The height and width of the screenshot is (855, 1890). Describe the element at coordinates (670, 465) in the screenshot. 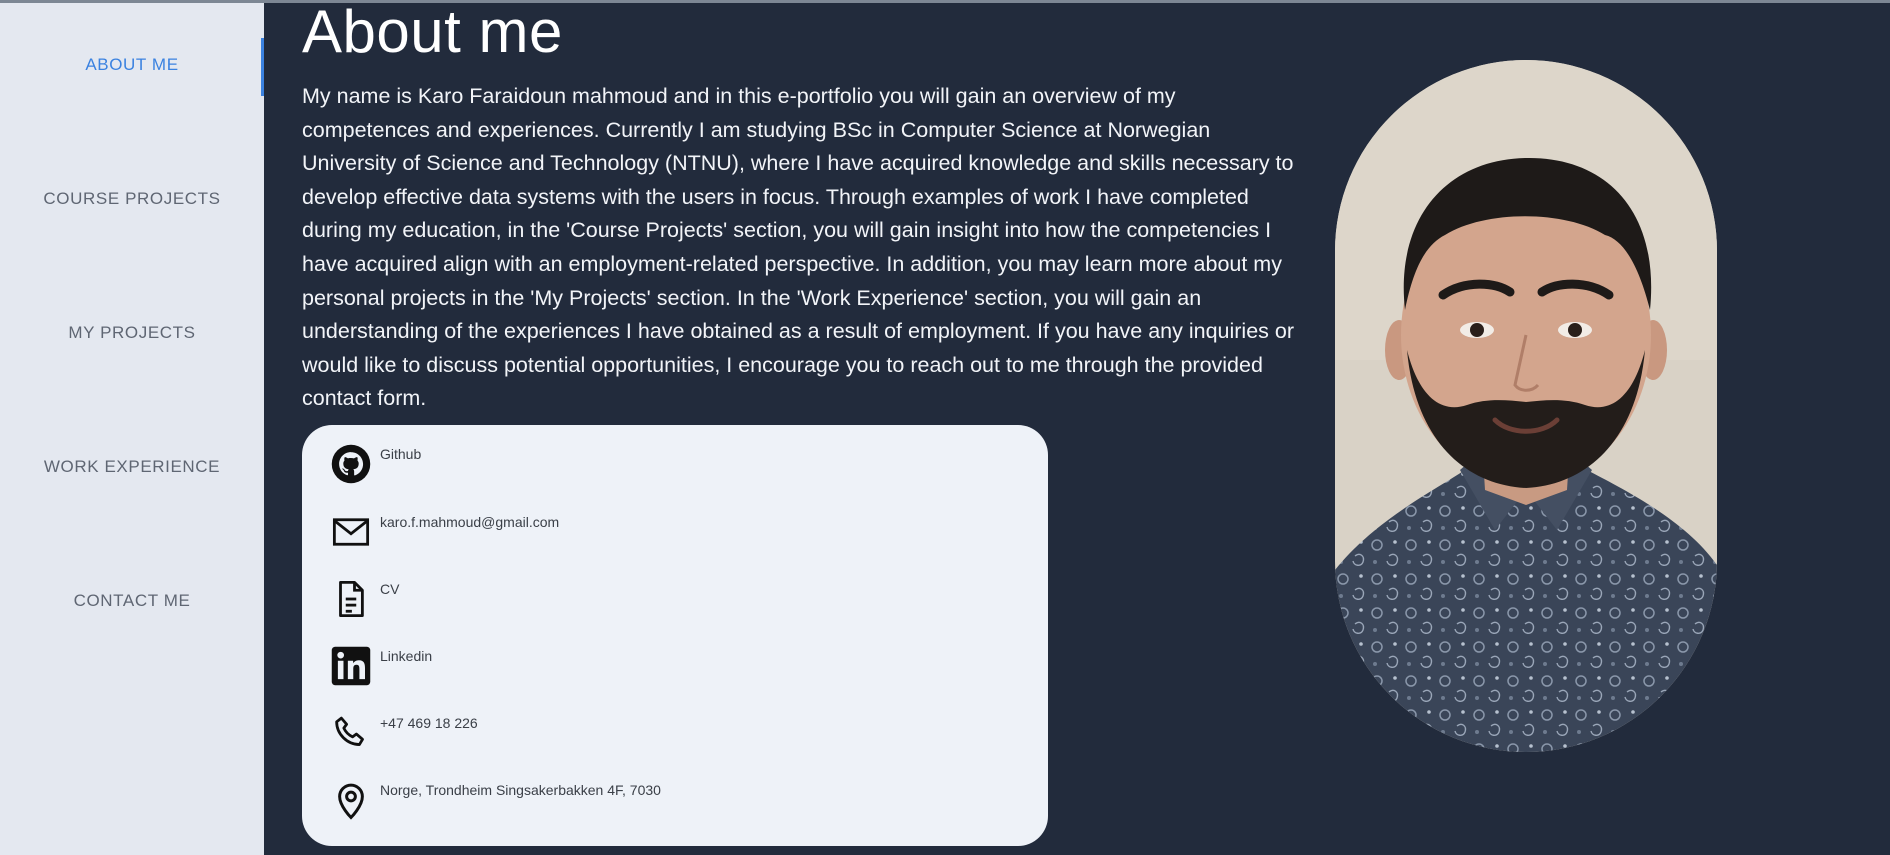

I see `contact-github-link: Github` at that location.